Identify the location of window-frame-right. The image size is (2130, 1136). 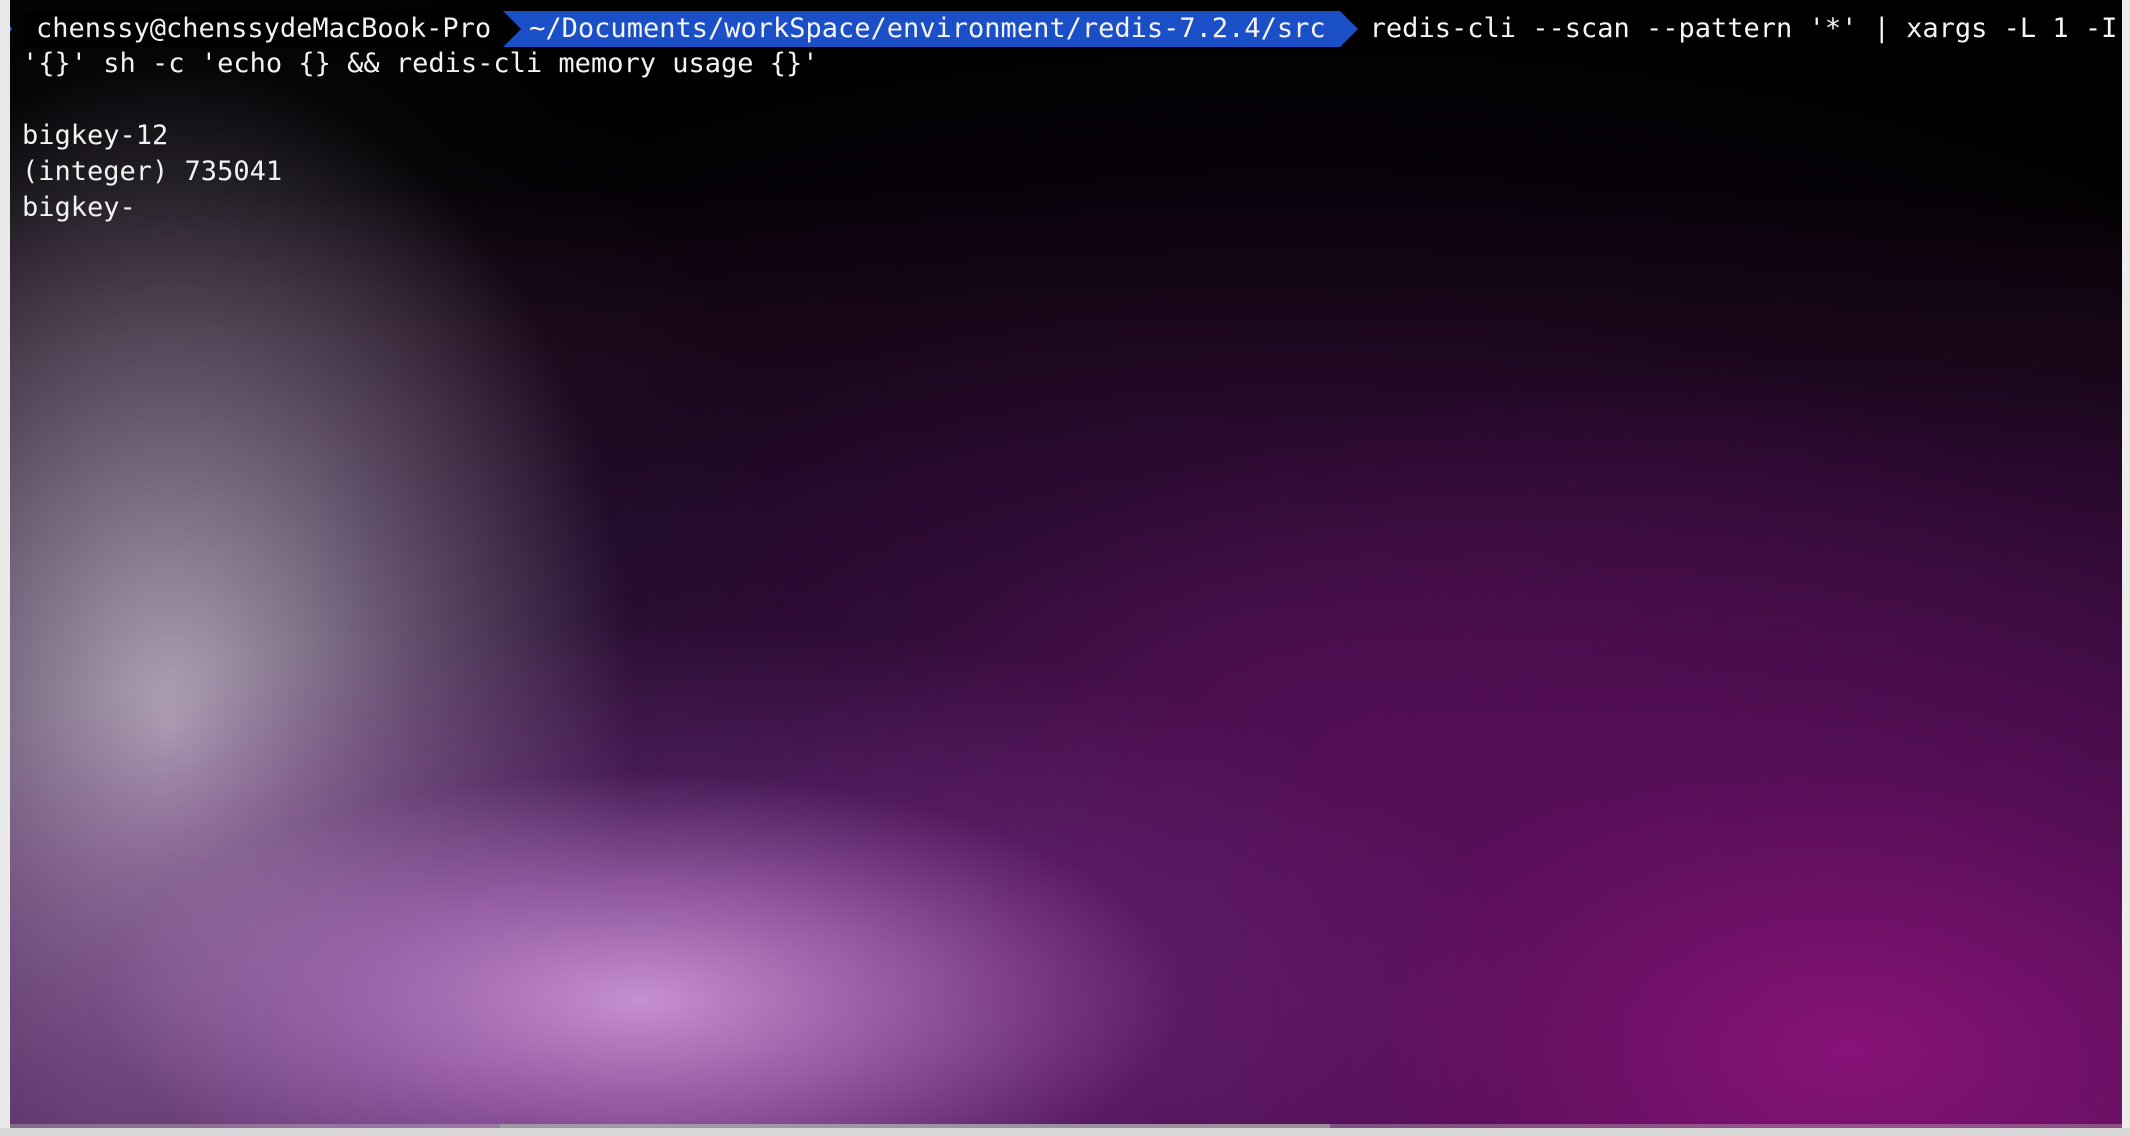
(2126, 568).